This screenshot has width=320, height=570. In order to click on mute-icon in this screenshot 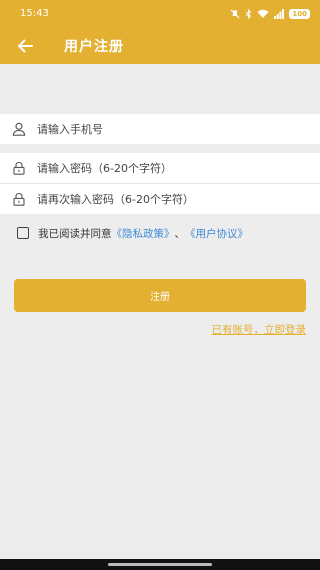, I will do `click(235, 13)`.